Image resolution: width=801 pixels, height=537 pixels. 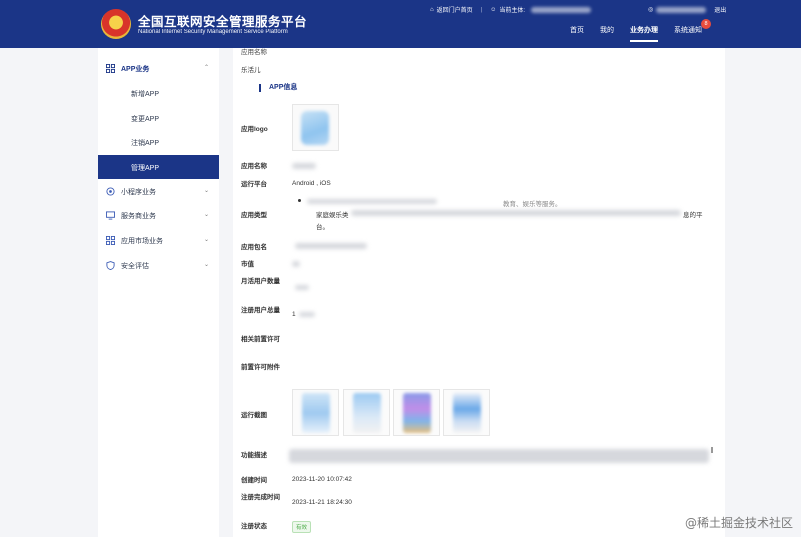 What do you see at coordinates (302, 527) in the screenshot?
I see `status-badge: 有效` at bounding box center [302, 527].